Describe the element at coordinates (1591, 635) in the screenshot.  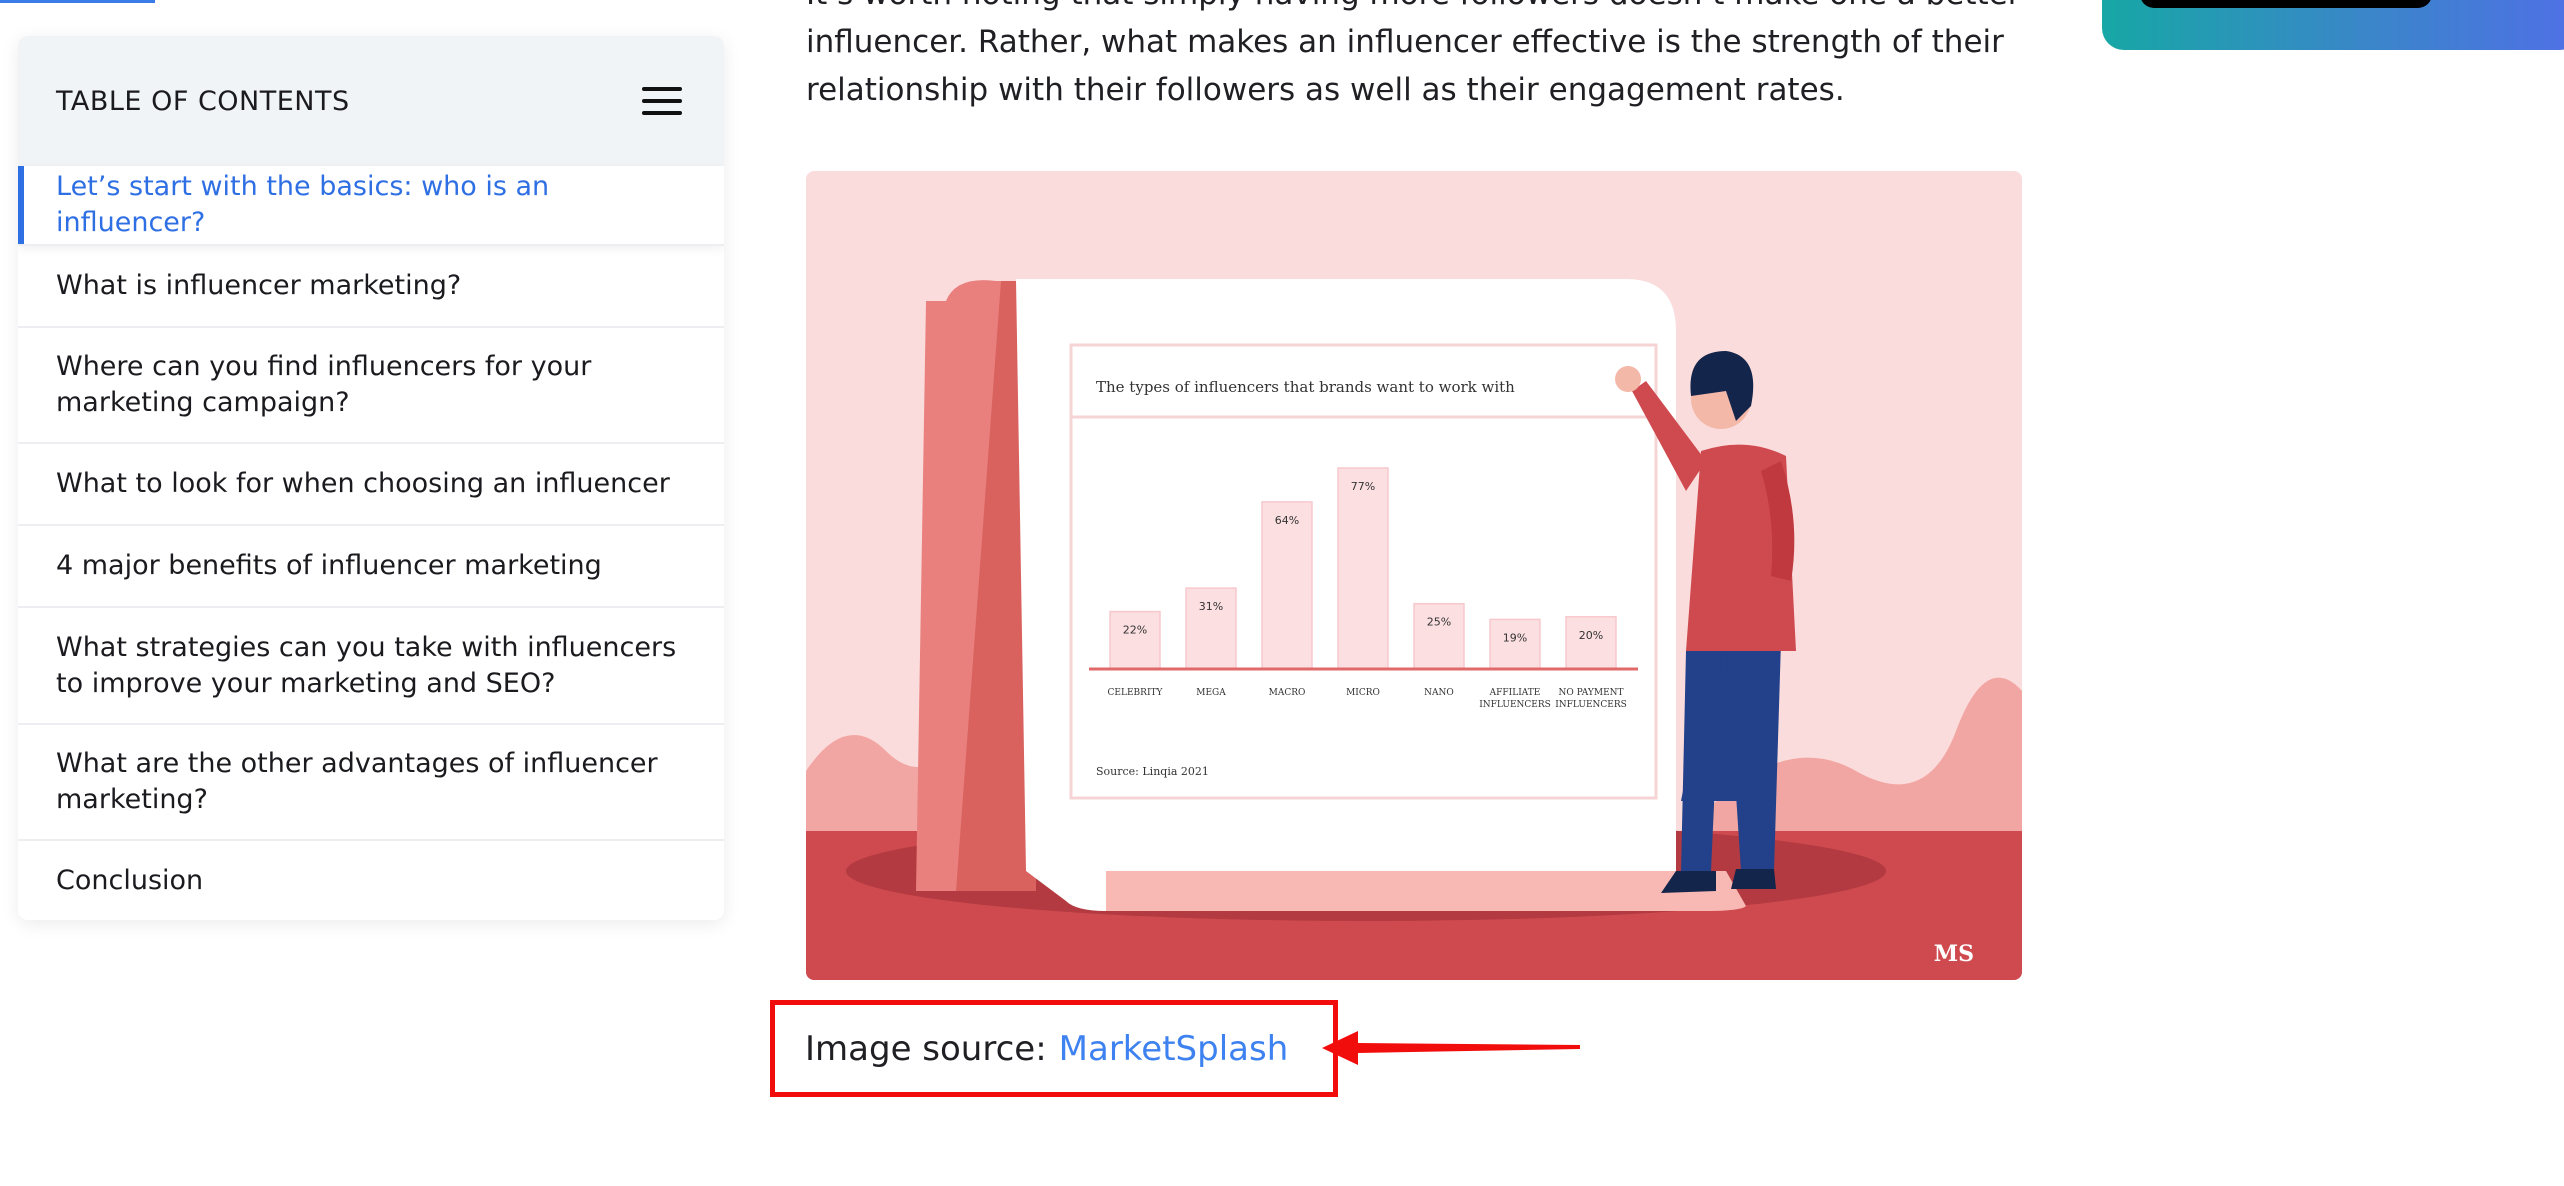
I see `bar-value-label: 20%` at that location.